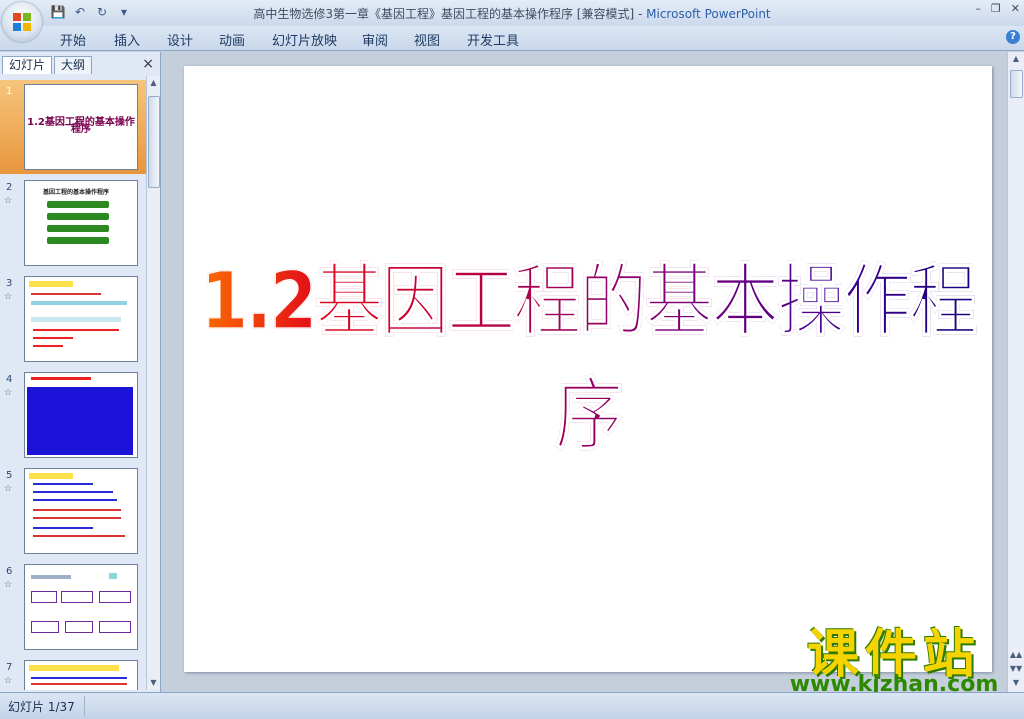 This screenshot has width=1024, height=719. I want to click on thumbnail-item: 1 1.2基因工程的基本操作程序, so click(73, 127).